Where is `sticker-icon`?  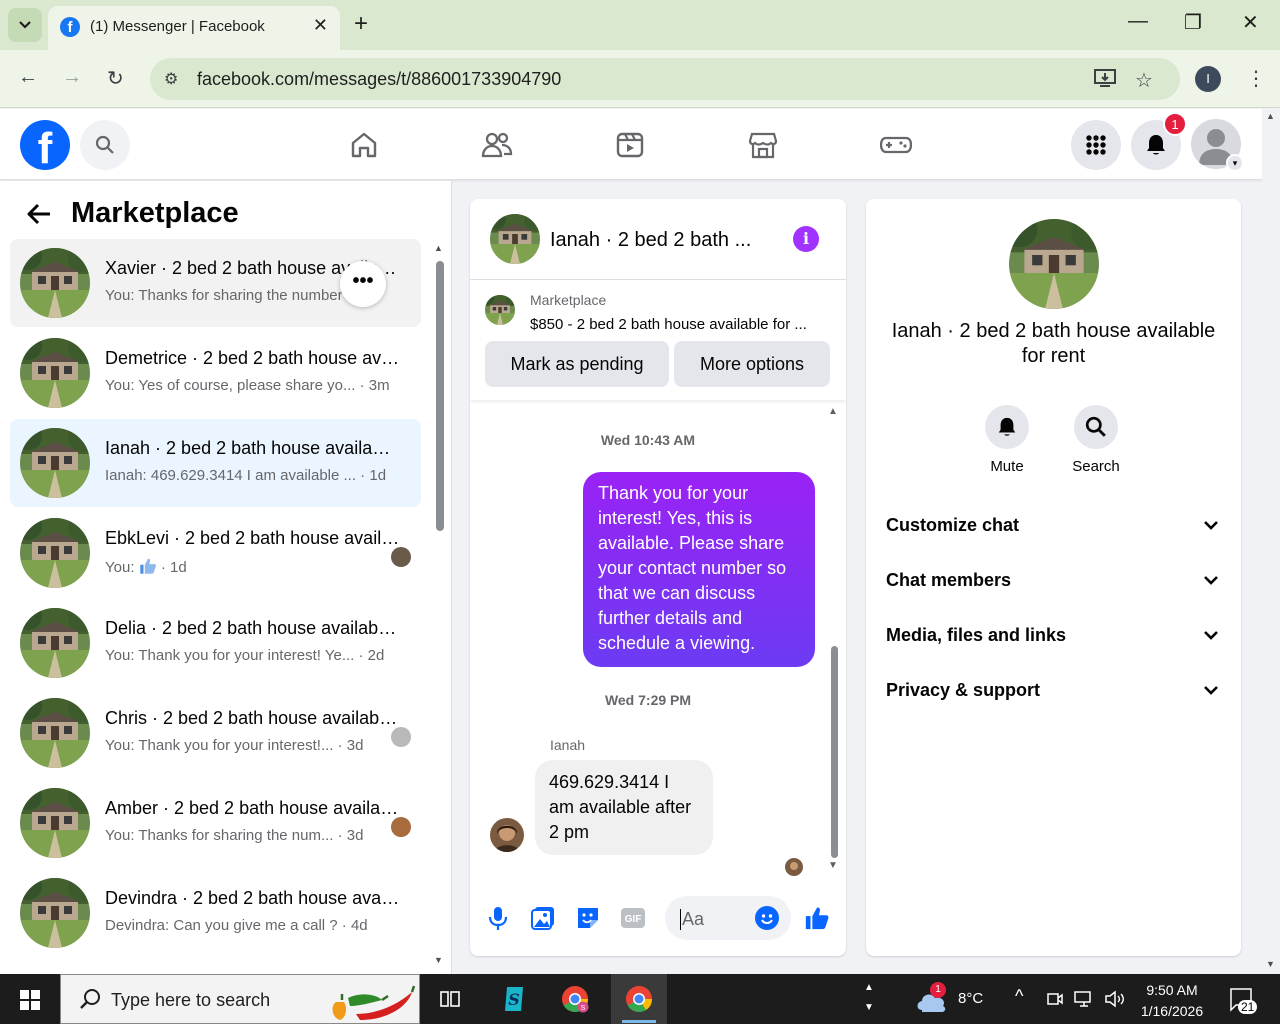
sticker-icon is located at coordinates (588, 918).